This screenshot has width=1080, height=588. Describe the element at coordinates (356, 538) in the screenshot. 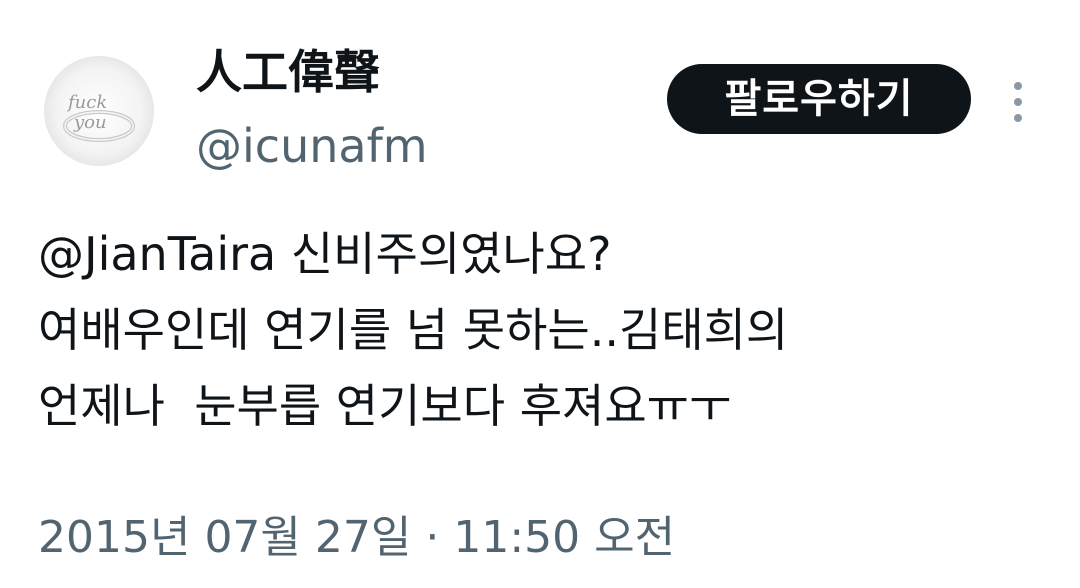

I see `tweet-timestamp: 2015년 07월 27일 · 11:50 오전` at that location.